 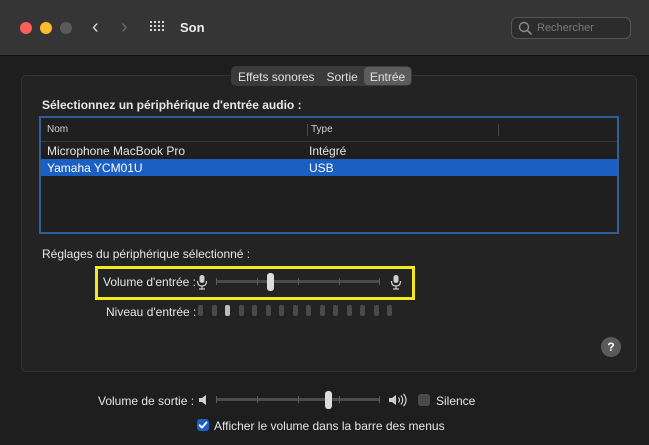 What do you see at coordinates (525, 28) in the screenshot?
I see `search-icon` at bounding box center [525, 28].